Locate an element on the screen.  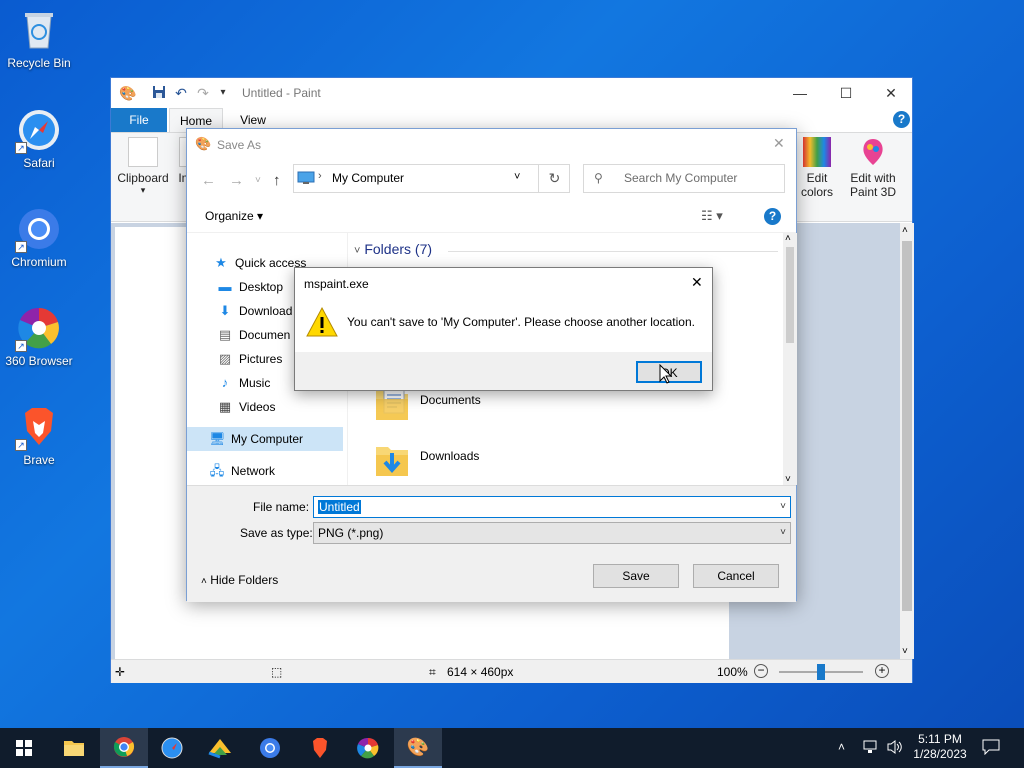
forward-arrow-icon: → is located at coordinates (236, 180).